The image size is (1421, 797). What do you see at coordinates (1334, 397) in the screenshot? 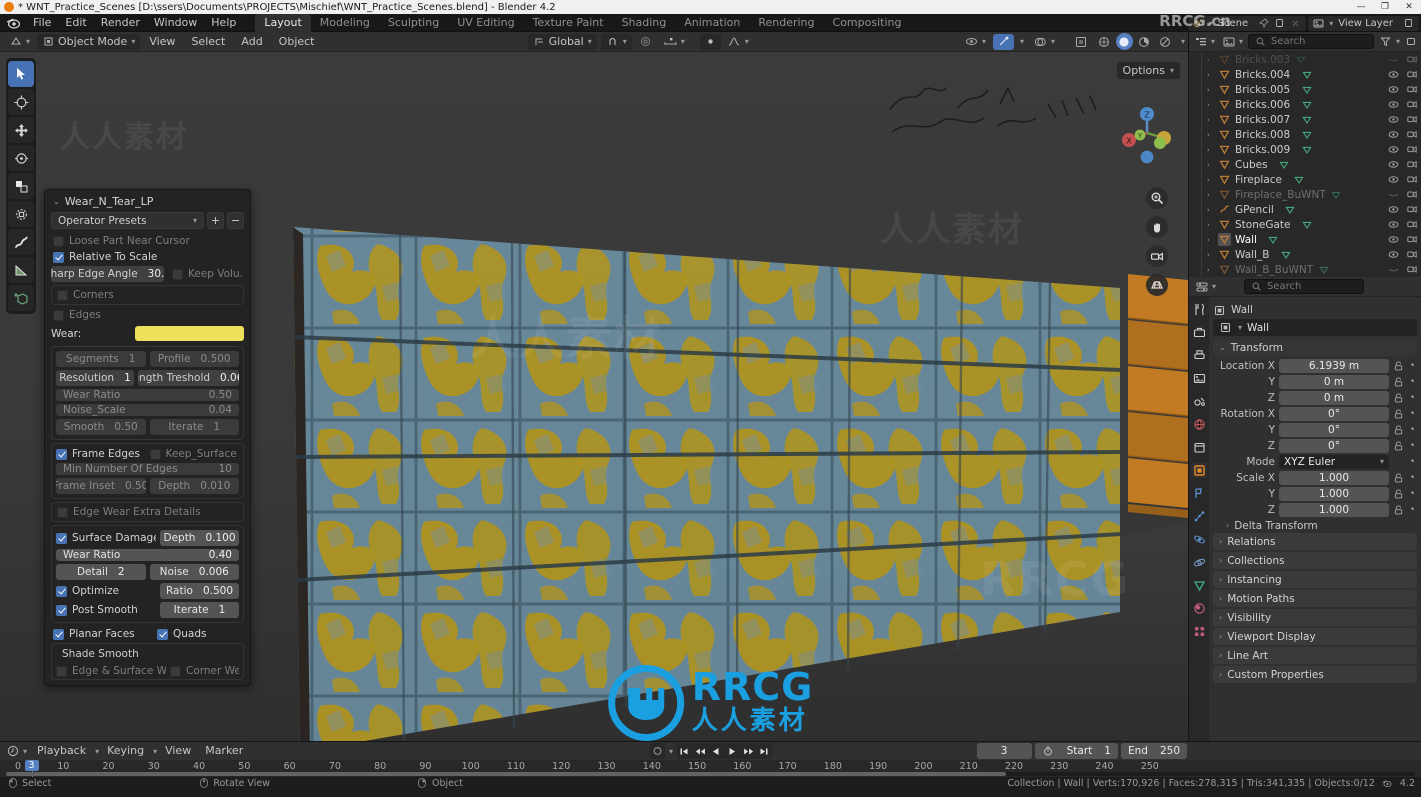
I see `transform-row-2-value: 0 m` at bounding box center [1334, 397].